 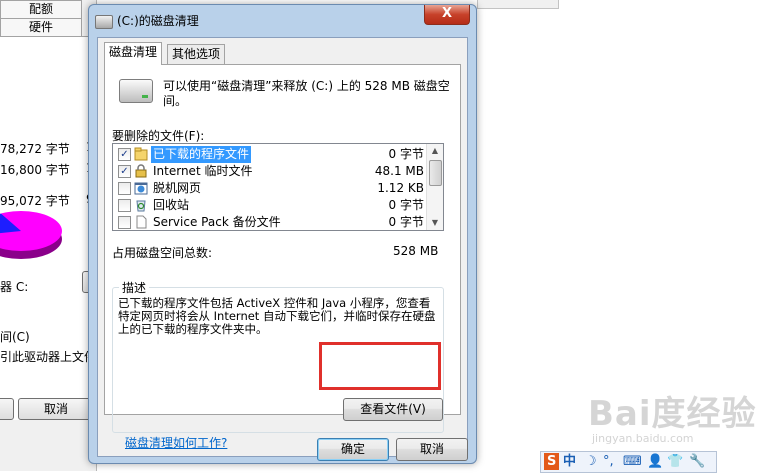 What do you see at coordinates (104, 22) in the screenshot?
I see `disk-cleanup-title-icon` at bounding box center [104, 22].